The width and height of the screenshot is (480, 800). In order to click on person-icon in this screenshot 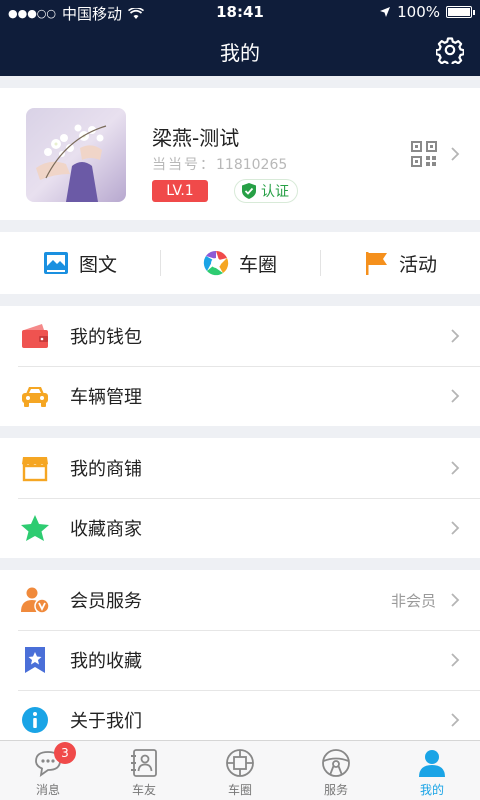, I will do `click(432, 763)`.